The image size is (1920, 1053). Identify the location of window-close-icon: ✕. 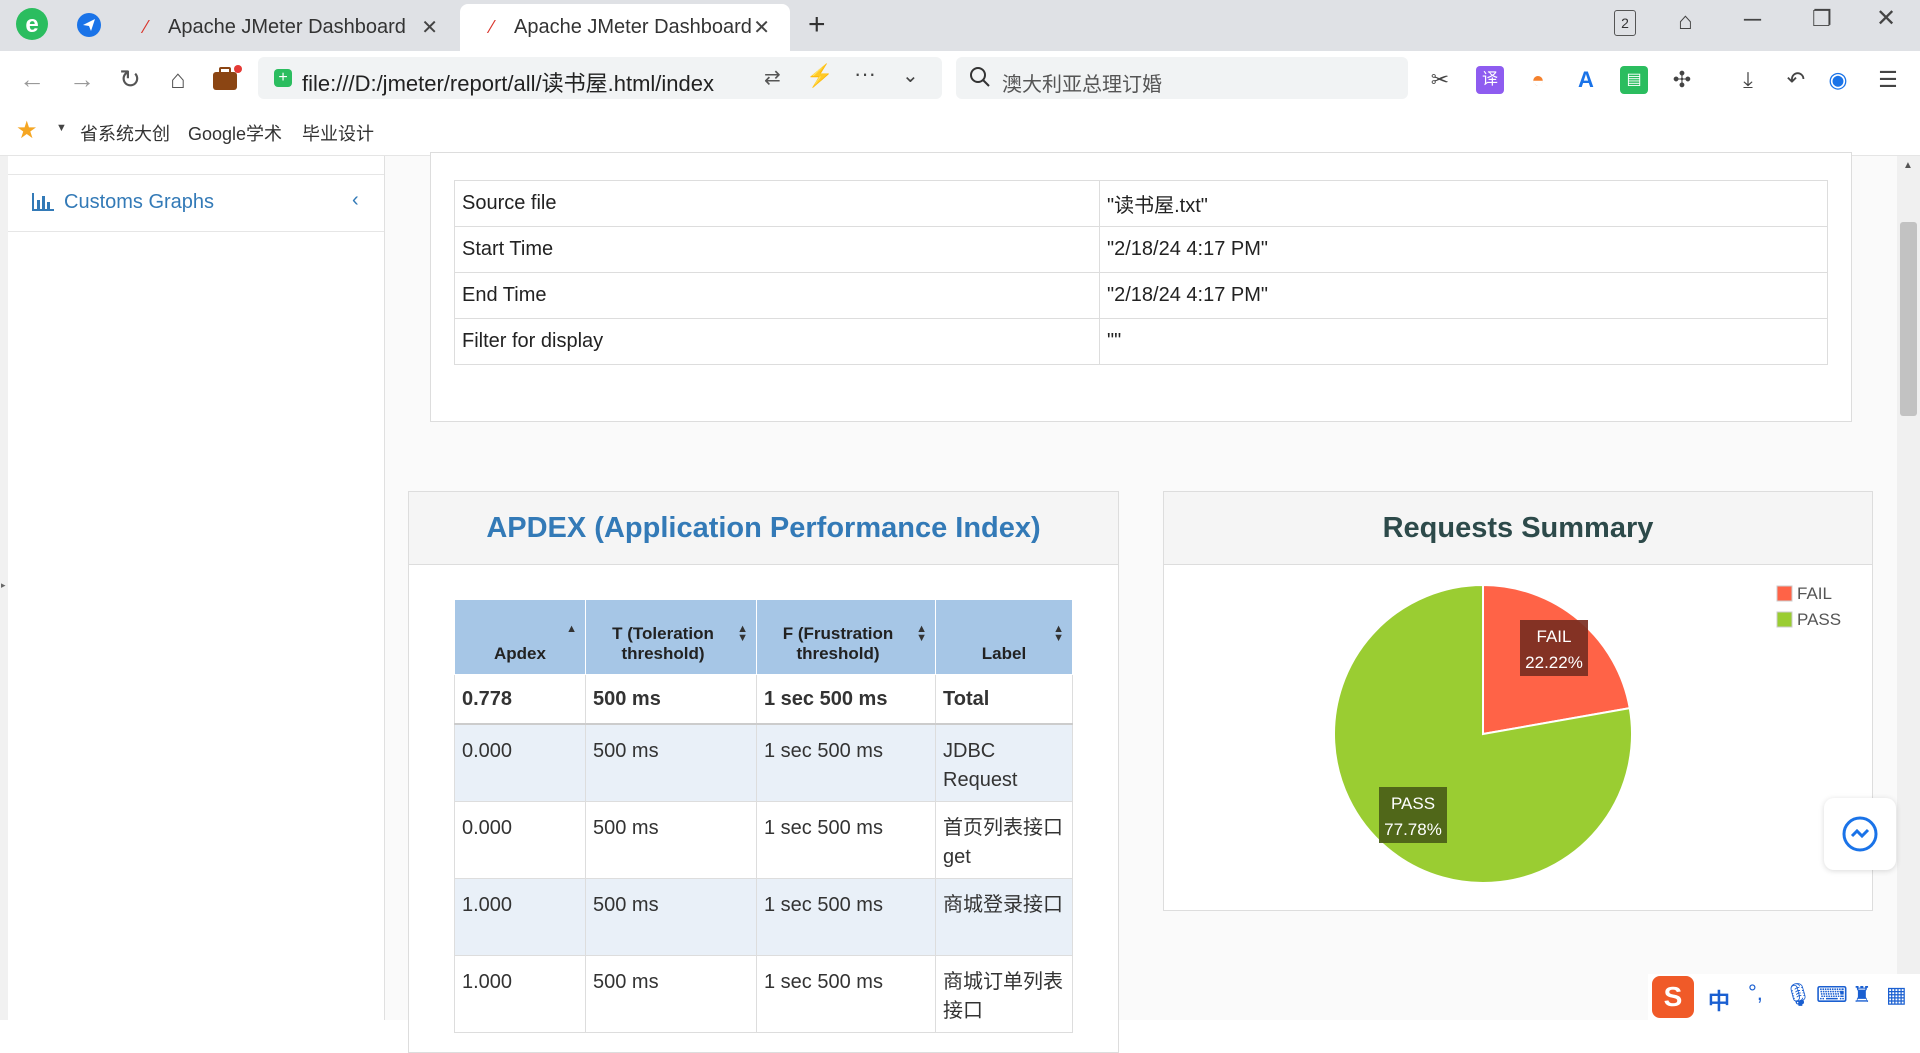
(1886, 18).